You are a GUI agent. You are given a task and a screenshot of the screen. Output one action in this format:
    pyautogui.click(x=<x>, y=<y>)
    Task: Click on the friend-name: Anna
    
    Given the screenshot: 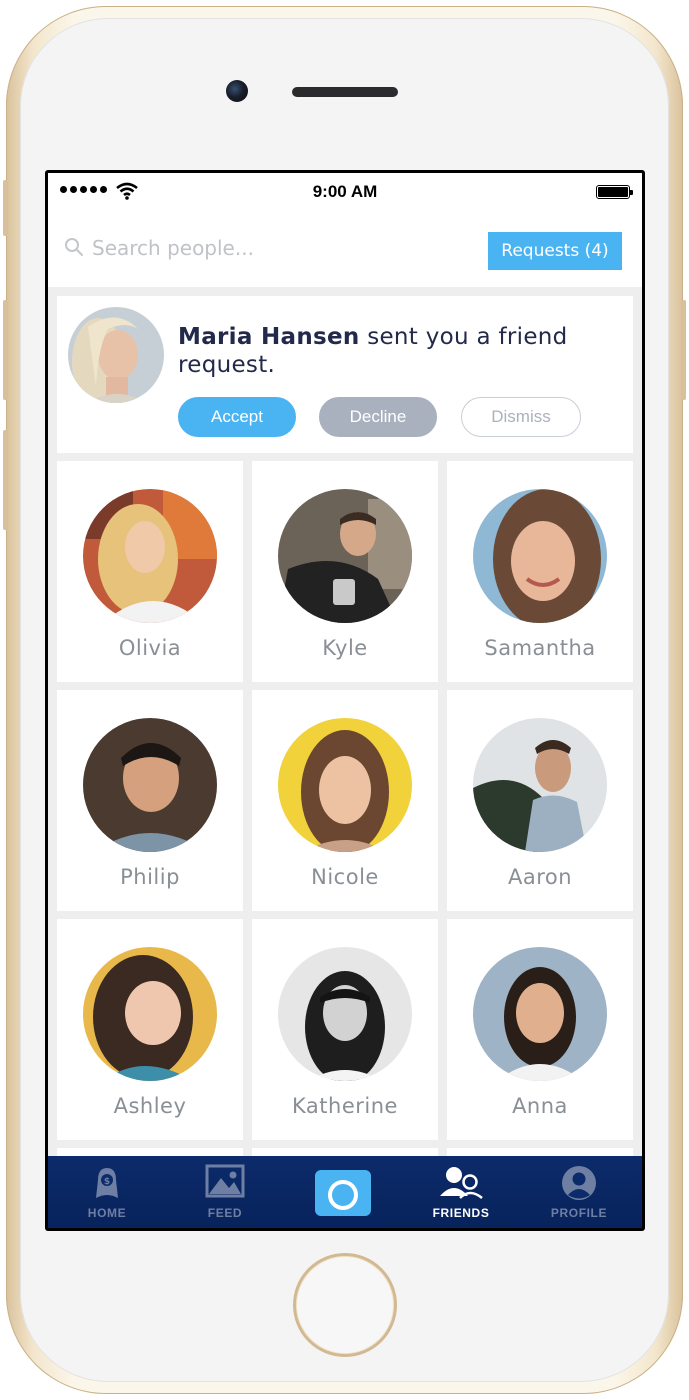 What is the action you would take?
    pyautogui.click(x=540, y=1106)
    